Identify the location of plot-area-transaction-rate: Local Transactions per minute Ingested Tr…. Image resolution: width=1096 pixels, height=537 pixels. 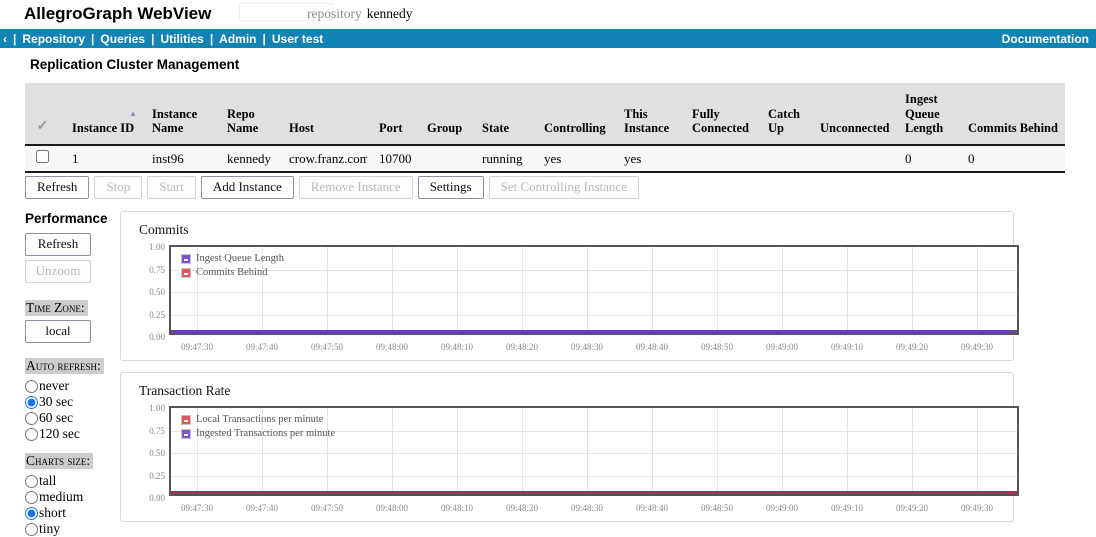
(594, 451).